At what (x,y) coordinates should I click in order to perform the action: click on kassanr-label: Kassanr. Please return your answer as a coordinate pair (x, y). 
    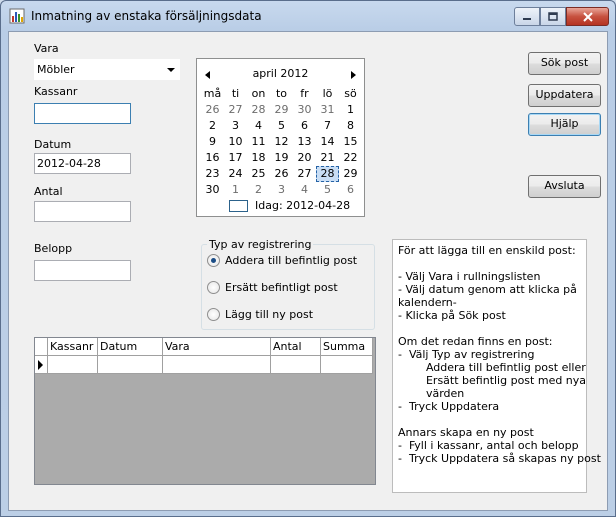
    Looking at the image, I should click on (56, 91).